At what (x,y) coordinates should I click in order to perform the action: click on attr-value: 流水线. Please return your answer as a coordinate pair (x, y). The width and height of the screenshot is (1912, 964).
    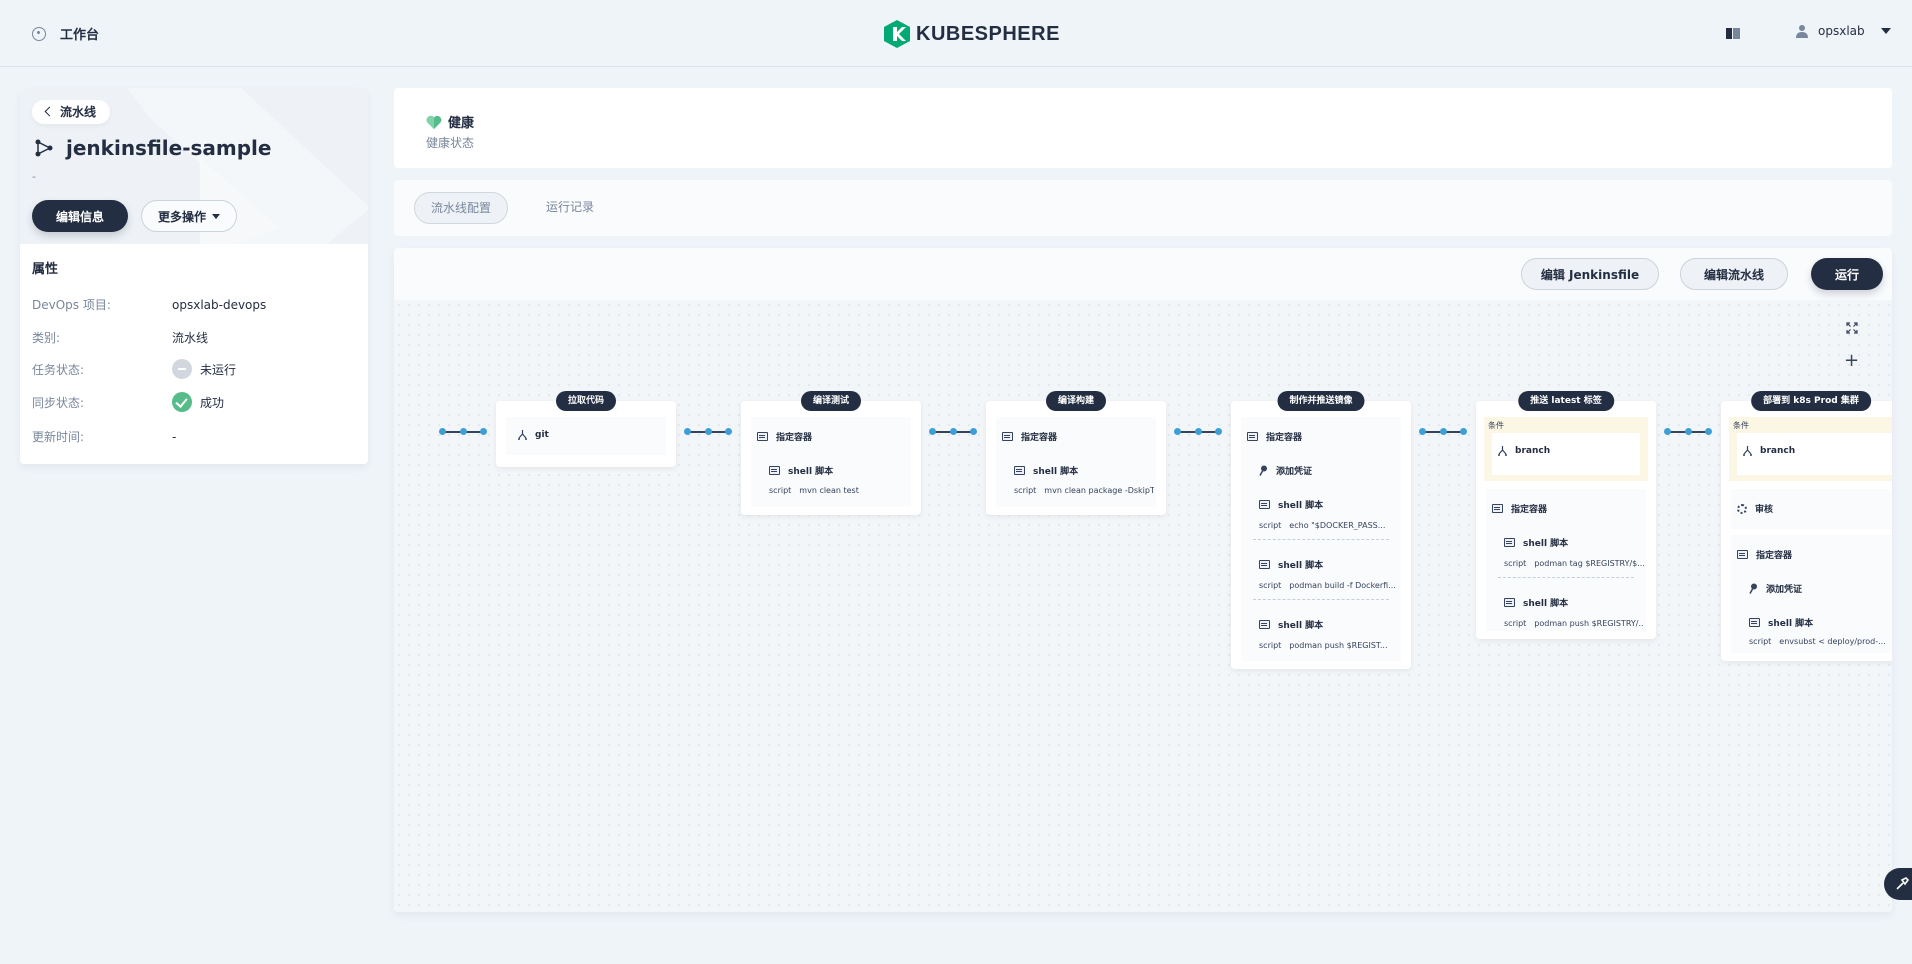
    Looking at the image, I should click on (190, 338).